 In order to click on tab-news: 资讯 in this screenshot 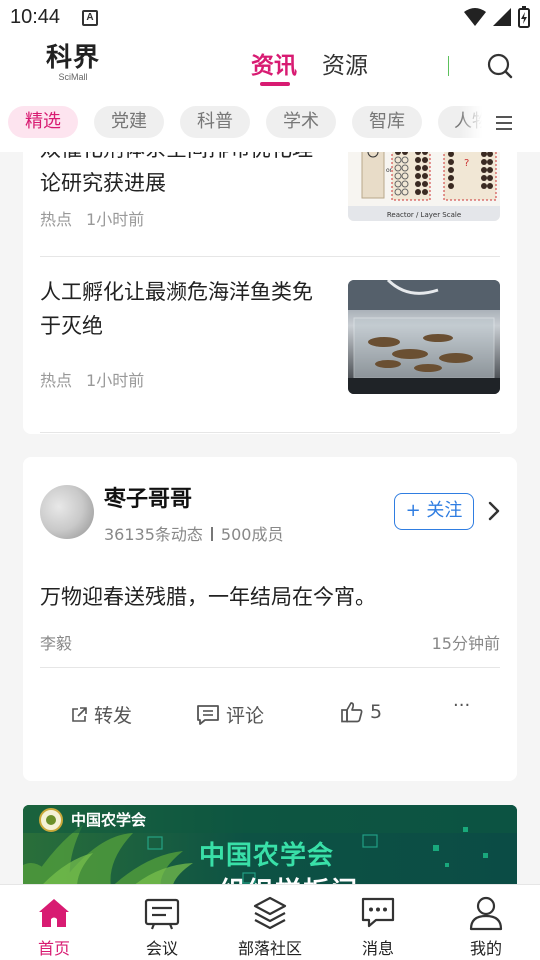, I will do `click(274, 63)`.